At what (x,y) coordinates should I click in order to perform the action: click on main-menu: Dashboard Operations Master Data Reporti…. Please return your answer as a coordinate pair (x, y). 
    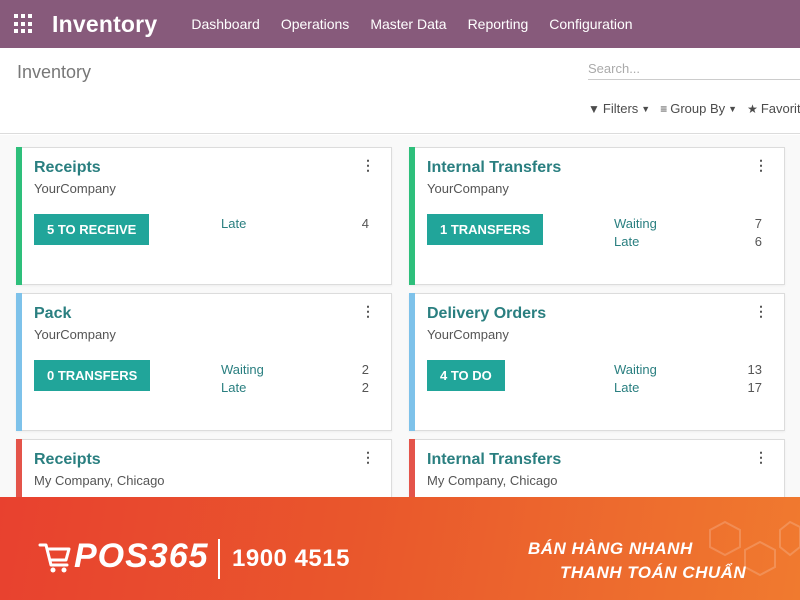
    Looking at the image, I should click on (422, 24).